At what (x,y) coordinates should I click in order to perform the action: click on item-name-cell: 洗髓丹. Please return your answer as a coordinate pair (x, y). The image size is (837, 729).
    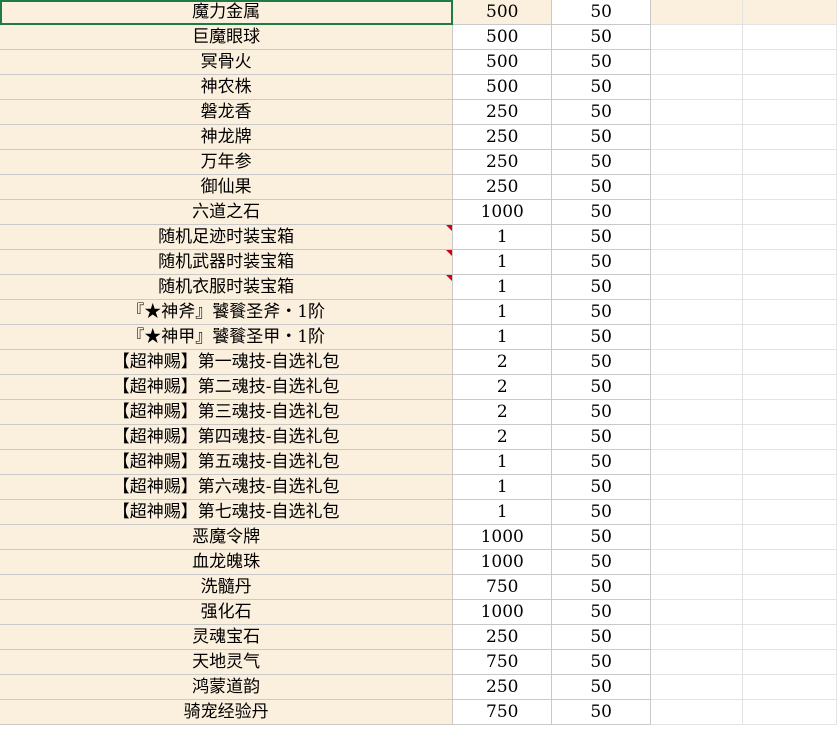
    Looking at the image, I should click on (227, 587).